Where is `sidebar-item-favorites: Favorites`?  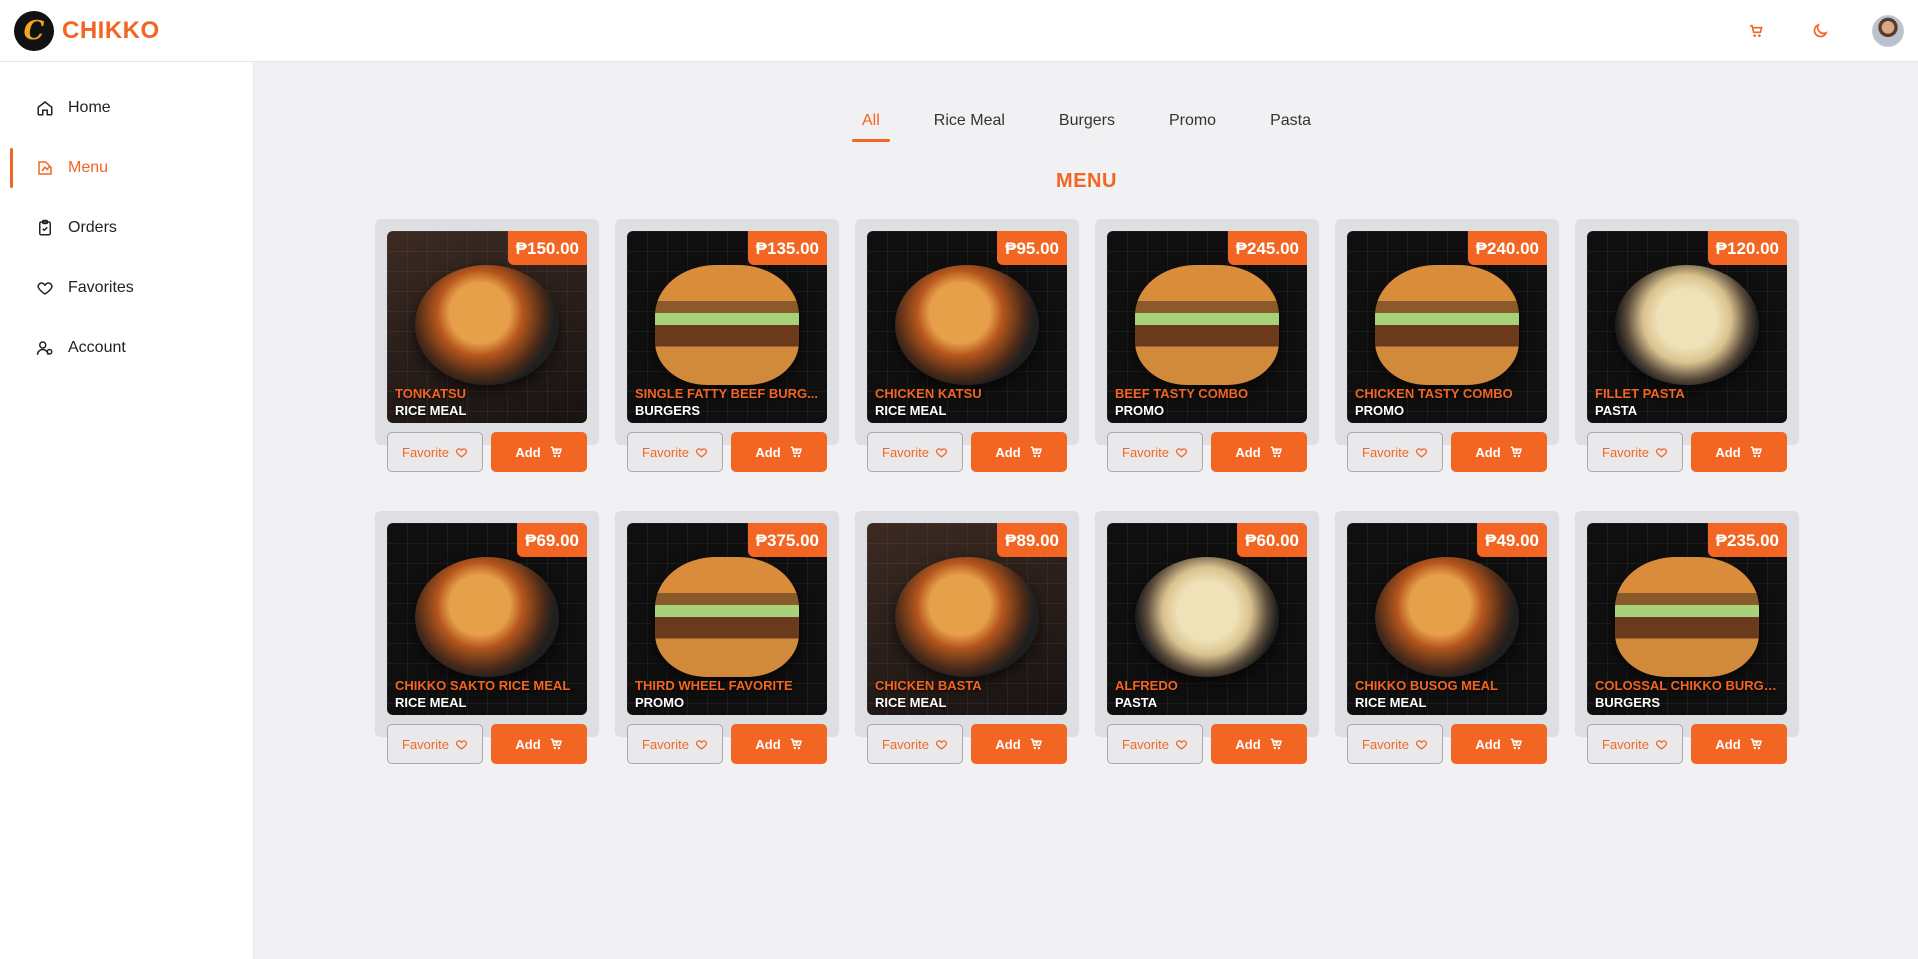 sidebar-item-favorites: Favorites is located at coordinates (126, 288).